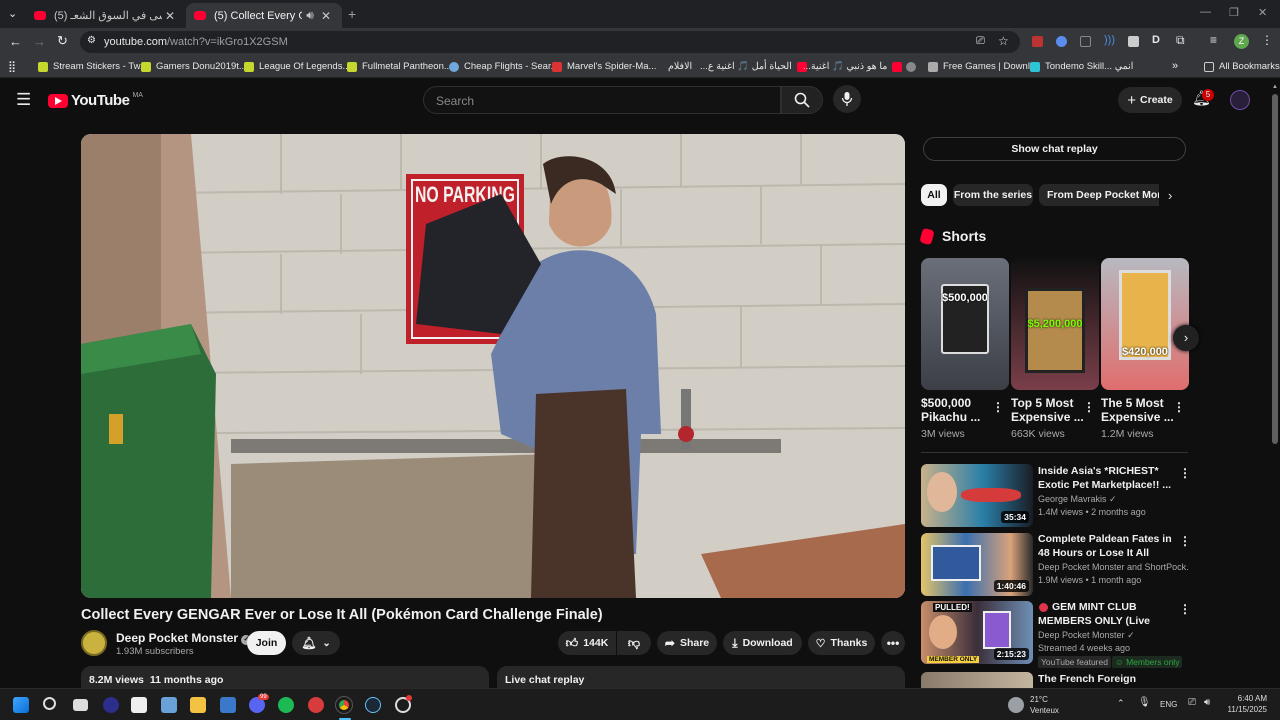 The image size is (1280, 720). Describe the element at coordinates (1242, 66) in the screenshot. I see `all-bookmarks: All Bookmarks` at that location.